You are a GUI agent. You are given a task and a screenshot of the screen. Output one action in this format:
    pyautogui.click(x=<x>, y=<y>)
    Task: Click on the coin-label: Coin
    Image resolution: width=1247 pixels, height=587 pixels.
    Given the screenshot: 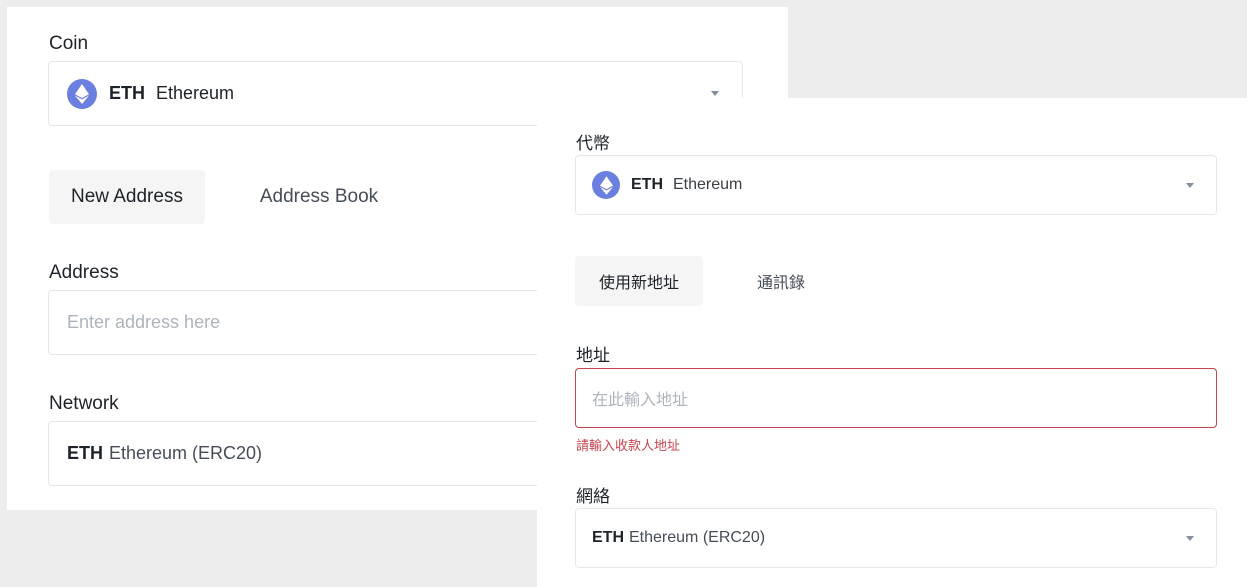 What is the action you would take?
    pyautogui.click(x=69, y=43)
    